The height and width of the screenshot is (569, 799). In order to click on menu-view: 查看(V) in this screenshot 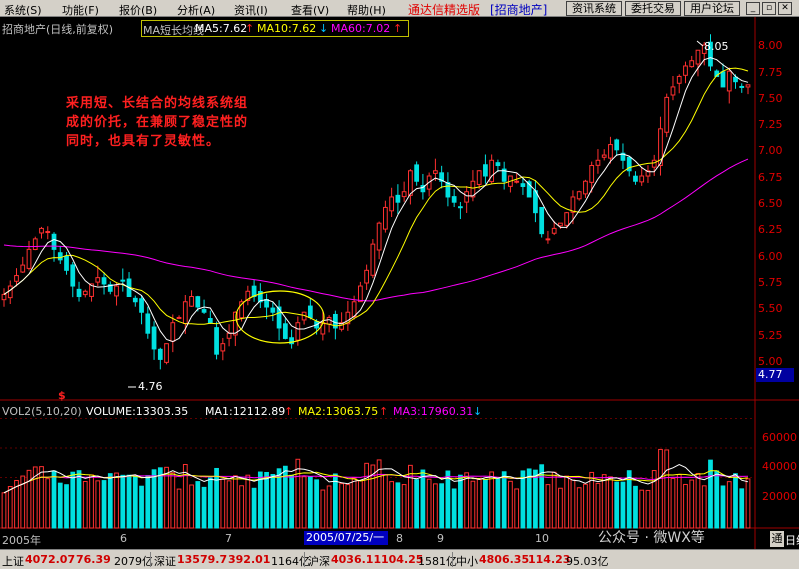, I will do `click(310, 10)`.